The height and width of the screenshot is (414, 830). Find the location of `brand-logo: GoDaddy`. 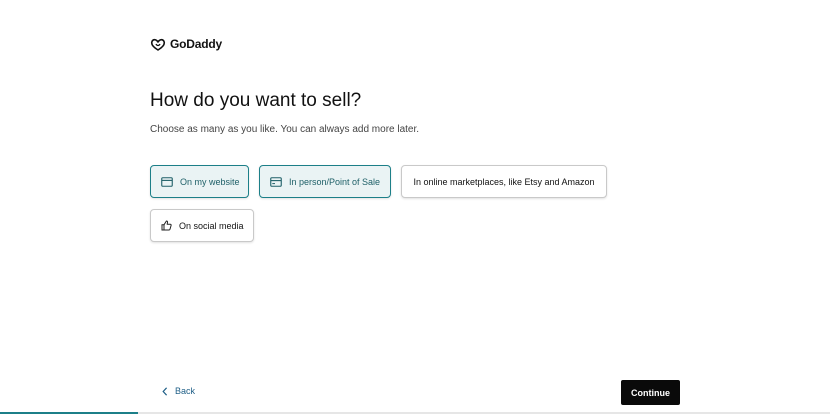

brand-logo: GoDaddy is located at coordinates (186, 44).